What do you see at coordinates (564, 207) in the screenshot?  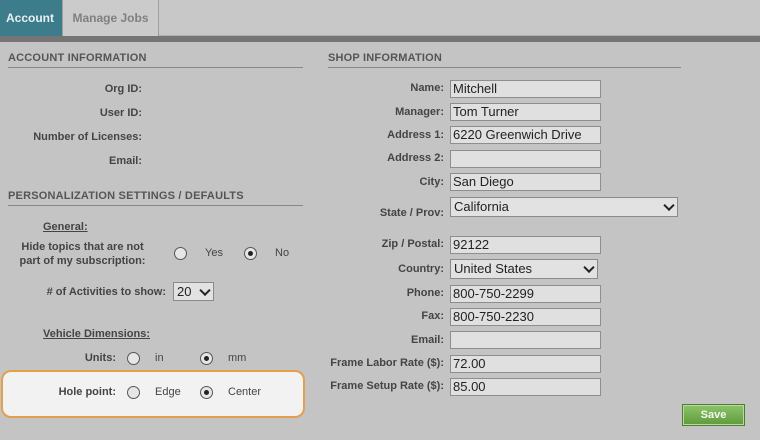 I see `state-select: California` at bounding box center [564, 207].